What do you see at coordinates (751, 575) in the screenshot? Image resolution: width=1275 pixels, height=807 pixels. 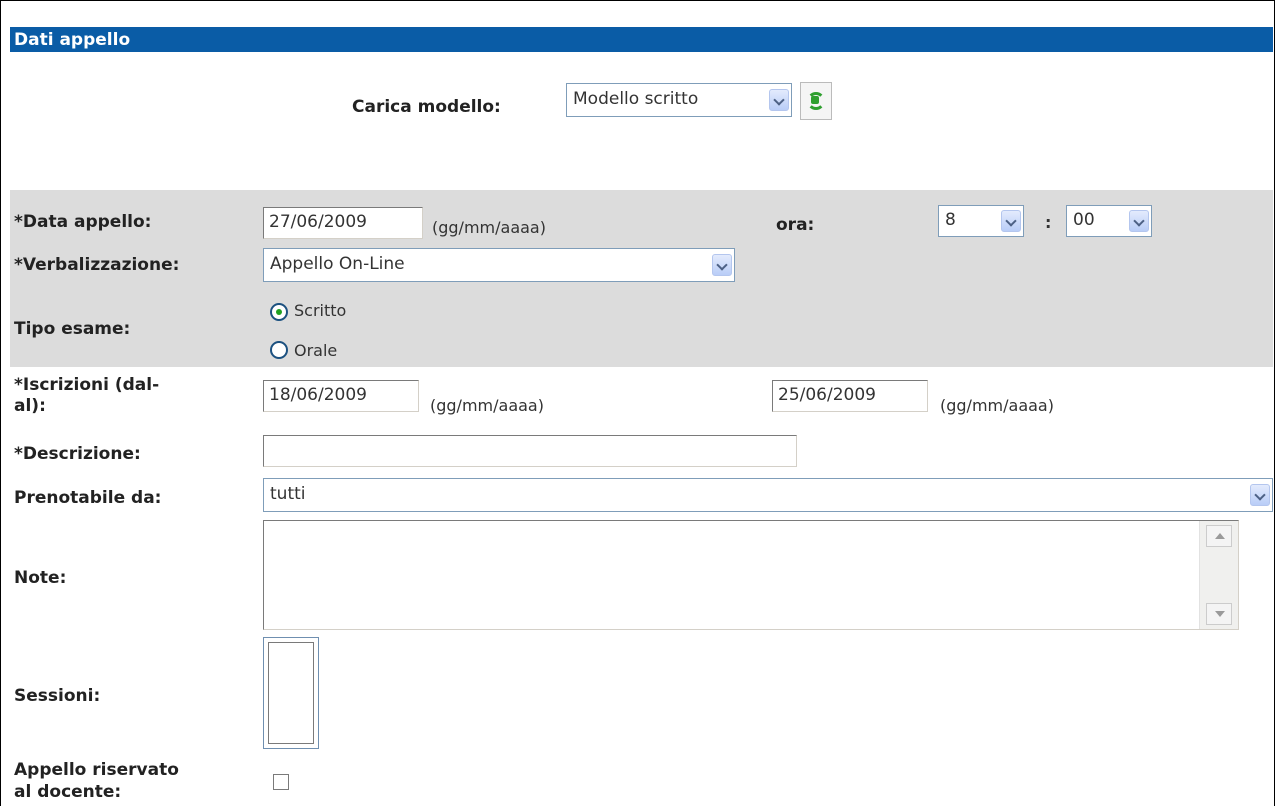 I see `note-textarea` at bounding box center [751, 575].